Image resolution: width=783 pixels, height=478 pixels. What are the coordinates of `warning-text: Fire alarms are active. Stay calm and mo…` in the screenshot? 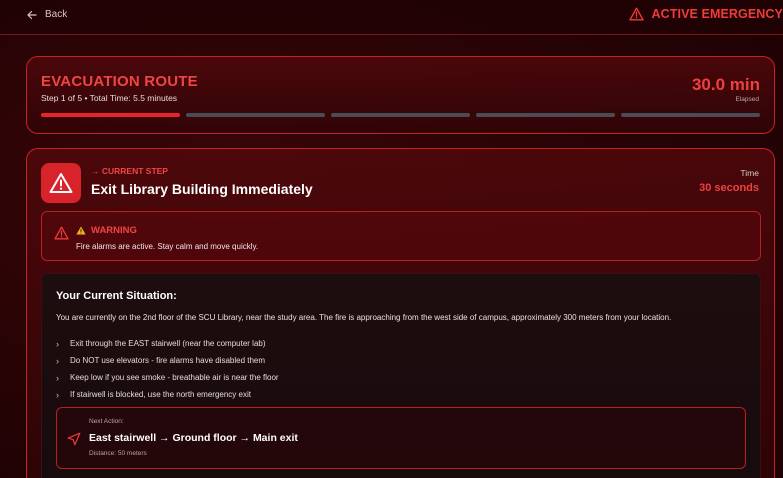 It's located at (167, 246).